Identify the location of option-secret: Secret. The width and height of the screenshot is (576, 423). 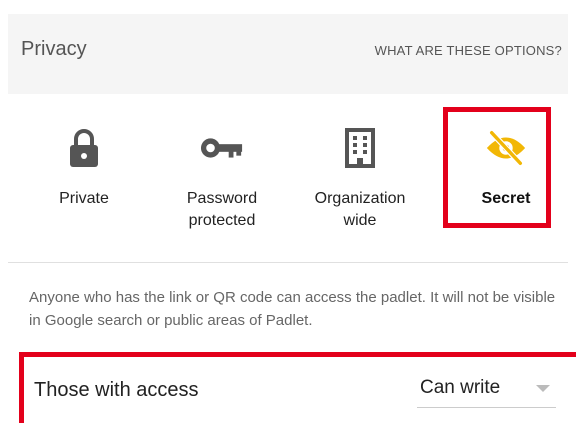
(506, 178).